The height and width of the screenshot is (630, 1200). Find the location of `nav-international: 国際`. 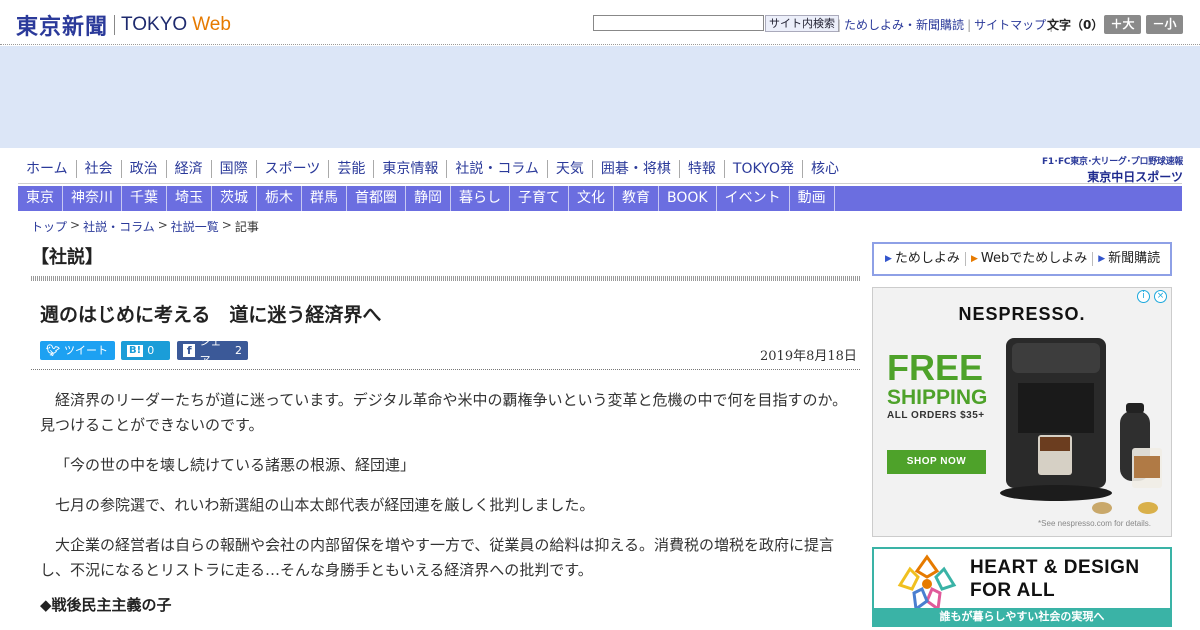

nav-international: 国際 is located at coordinates (234, 169).